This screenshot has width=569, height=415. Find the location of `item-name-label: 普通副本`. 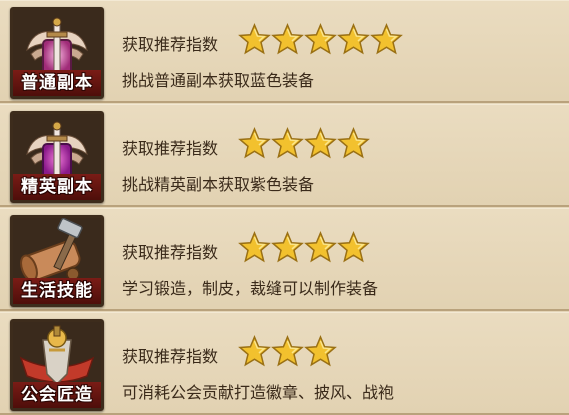

item-name-label: 普通副本 is located at coordinates (57, 83).